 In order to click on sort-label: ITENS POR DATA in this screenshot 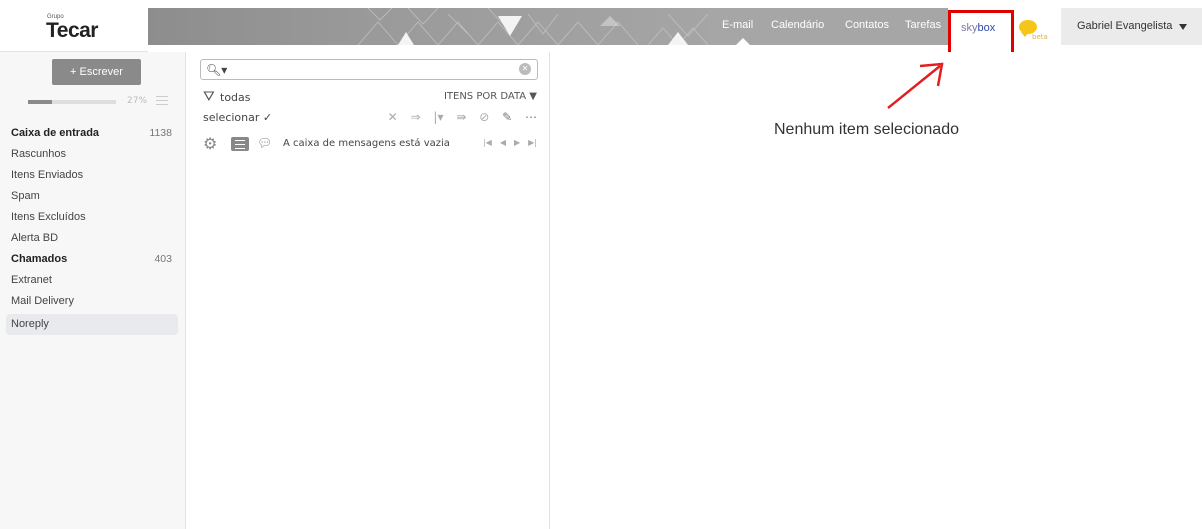, I will do `click(485, 96)`.